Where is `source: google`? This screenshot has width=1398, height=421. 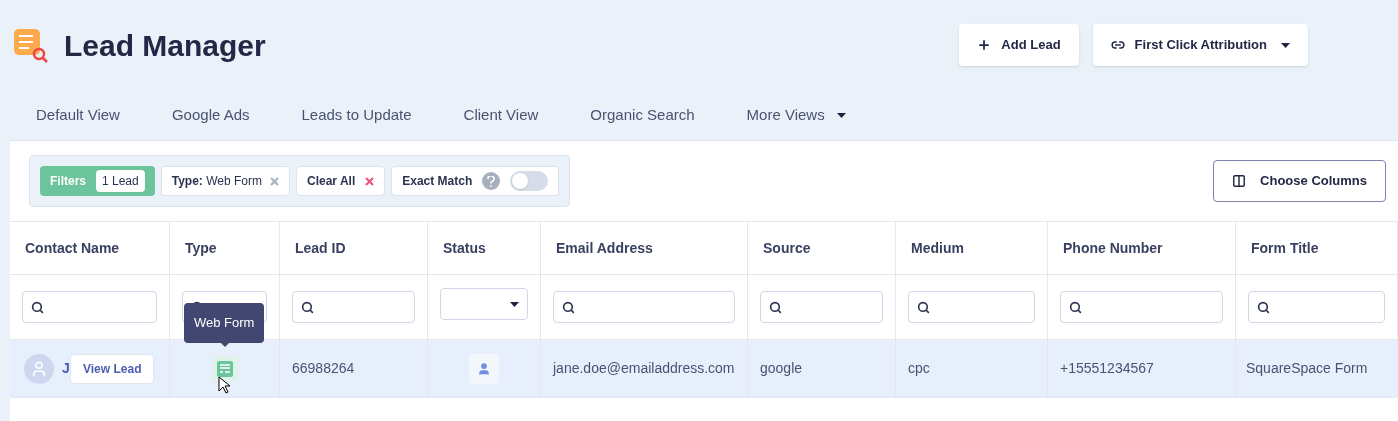 source: google is located at coordinates (781, 368).